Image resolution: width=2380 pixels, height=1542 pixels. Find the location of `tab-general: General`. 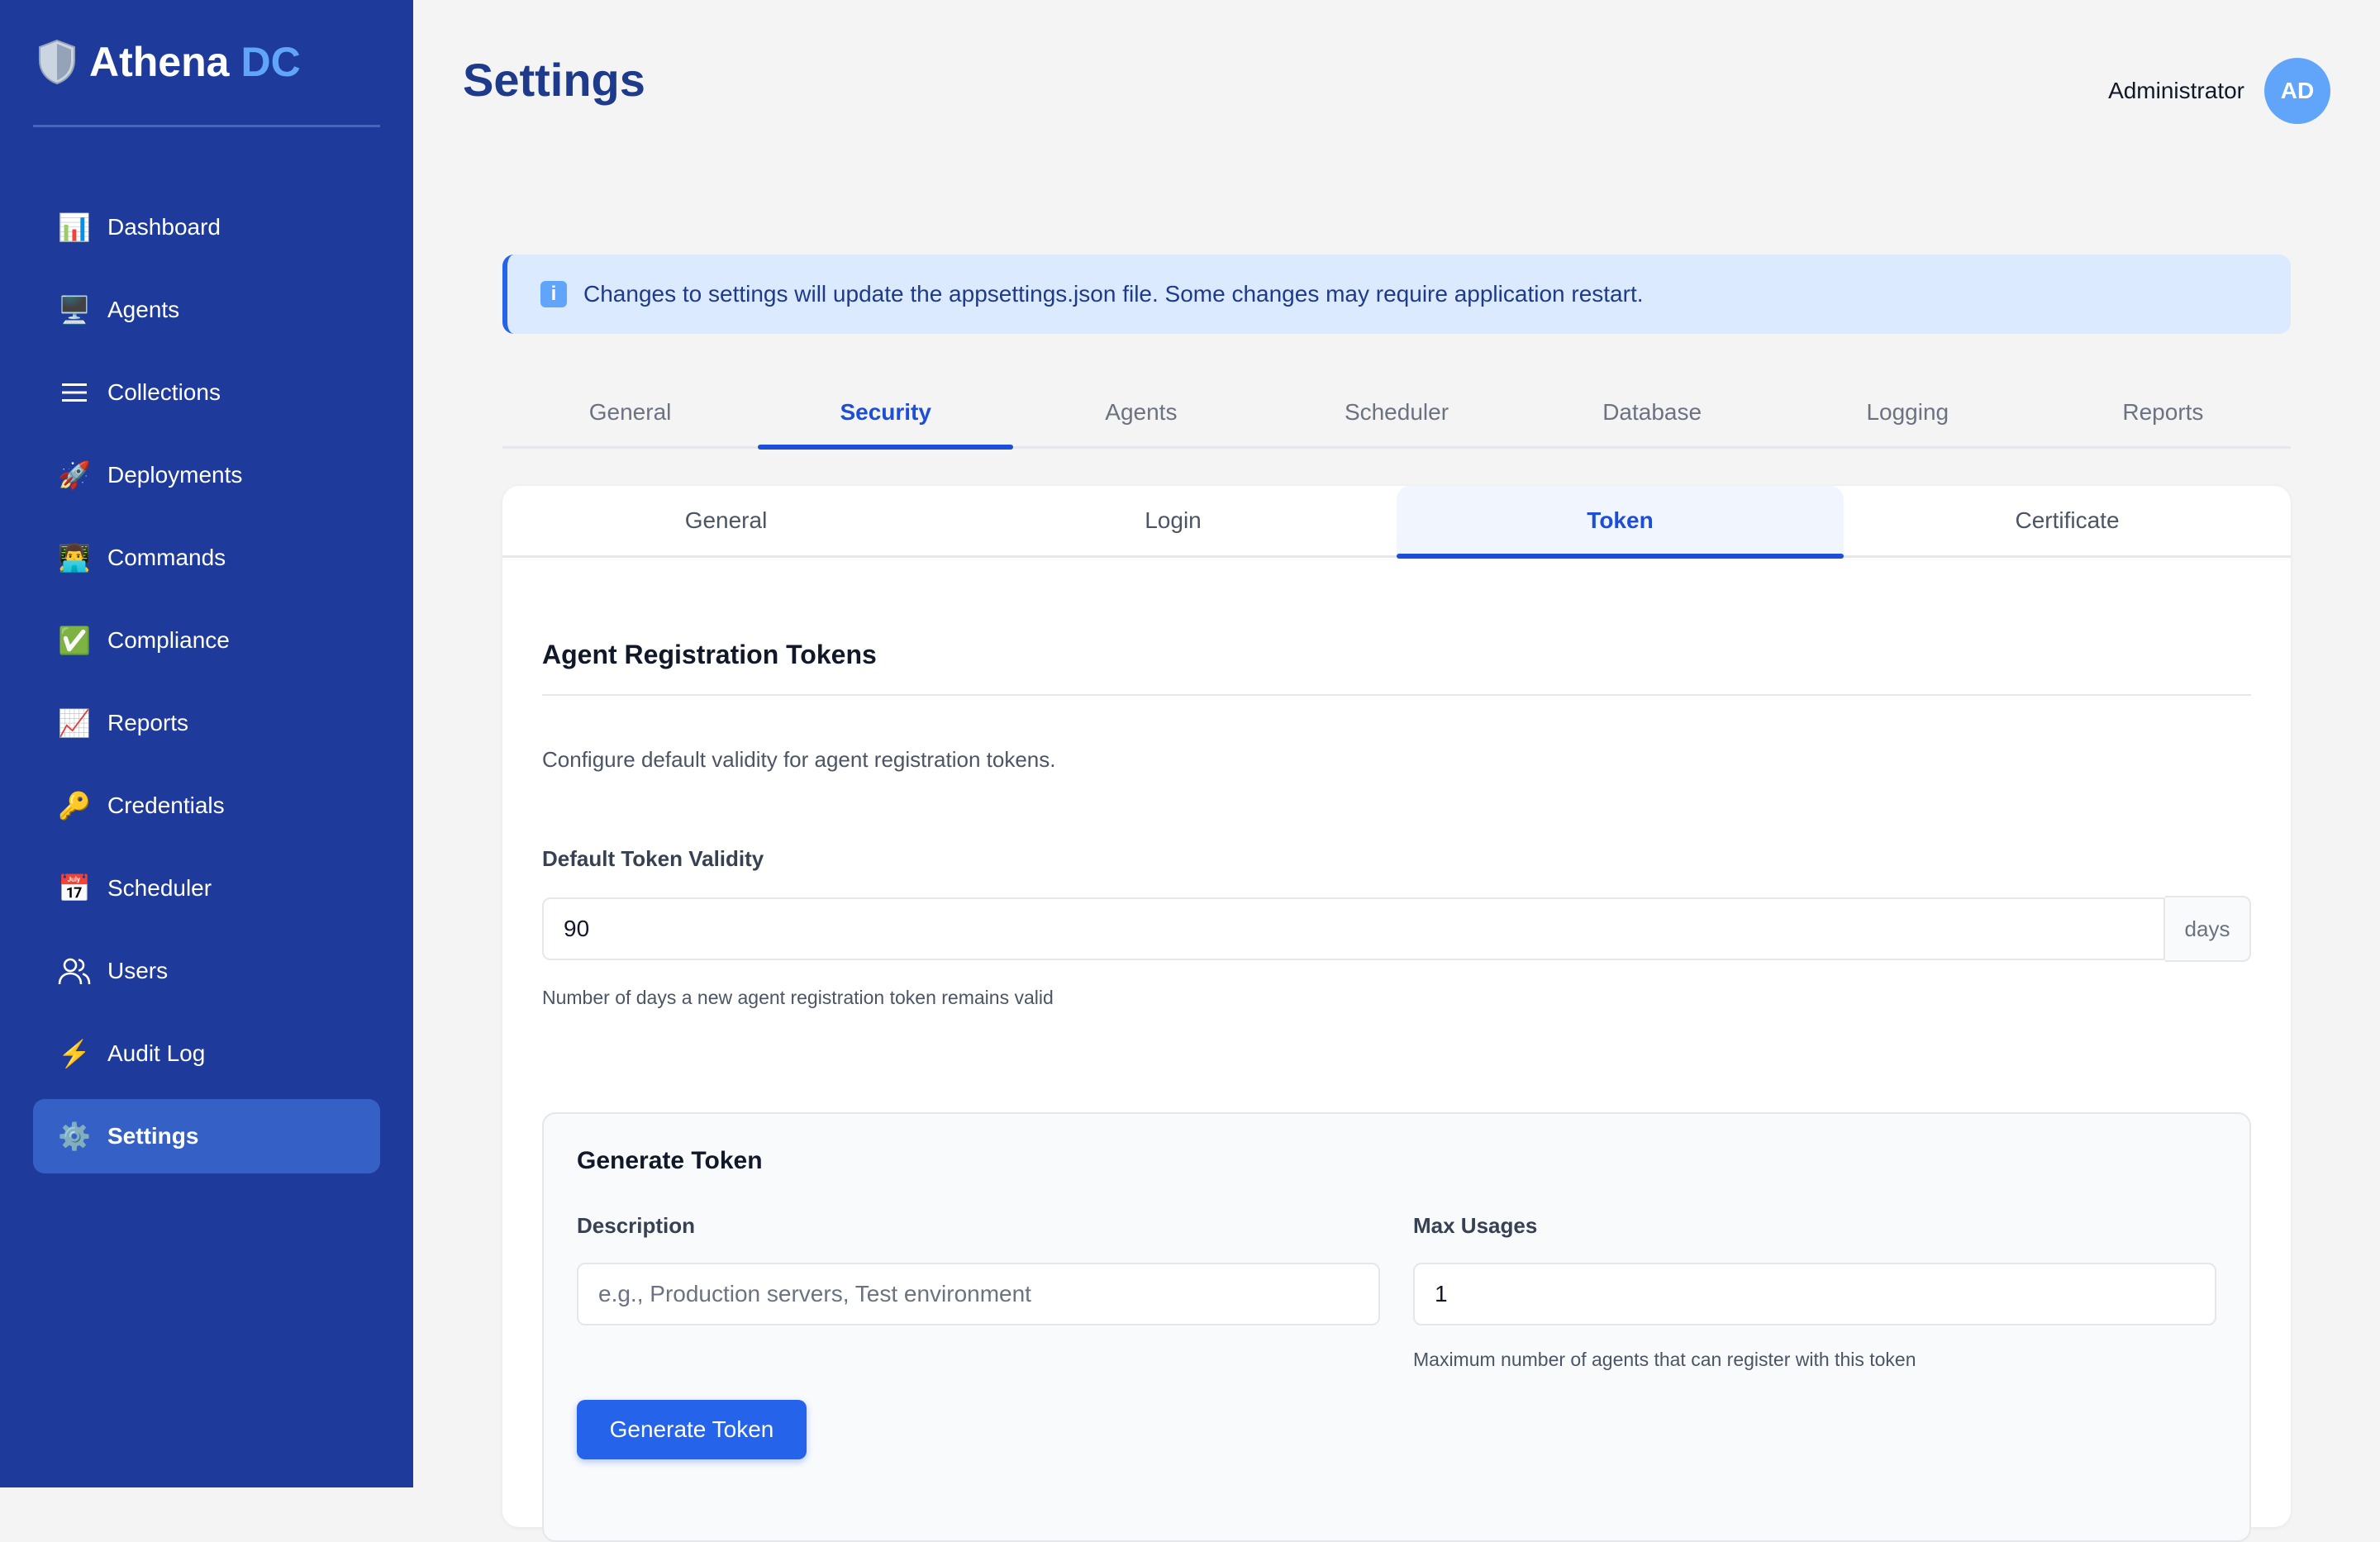

tab-general: General is located at coordinates (630, 412).